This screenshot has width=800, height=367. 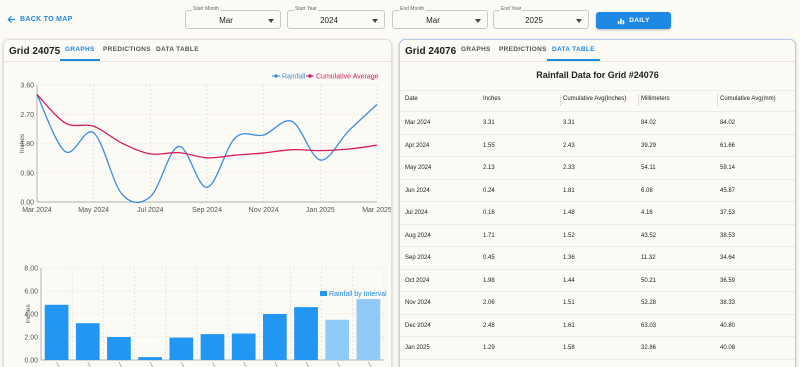 What do you see at coordinates (150, 210) in the screenshot?
I see `x-tick-label: Jul 2024` at bounding box center [150, 210].